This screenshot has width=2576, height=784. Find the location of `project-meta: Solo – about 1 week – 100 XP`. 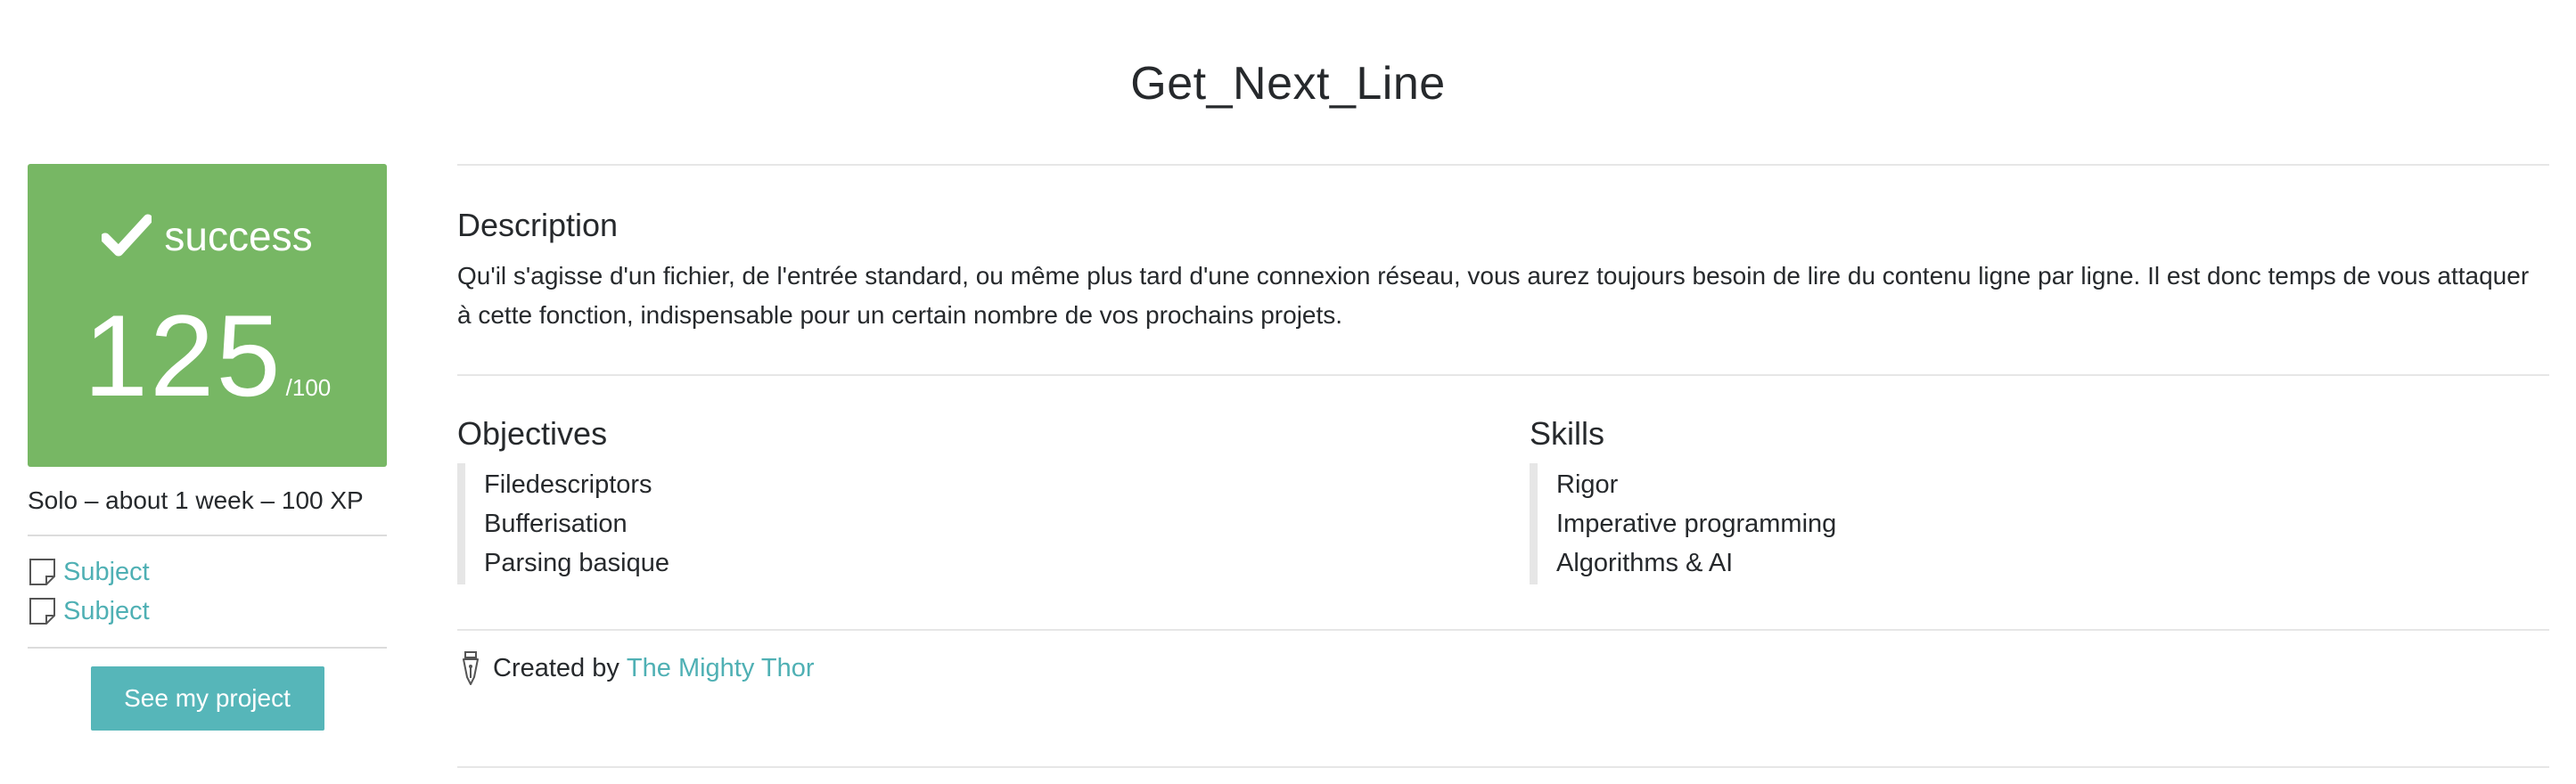

project-meta: Solo – about 1 week – 100 XP is located at coordinates (207, 511).